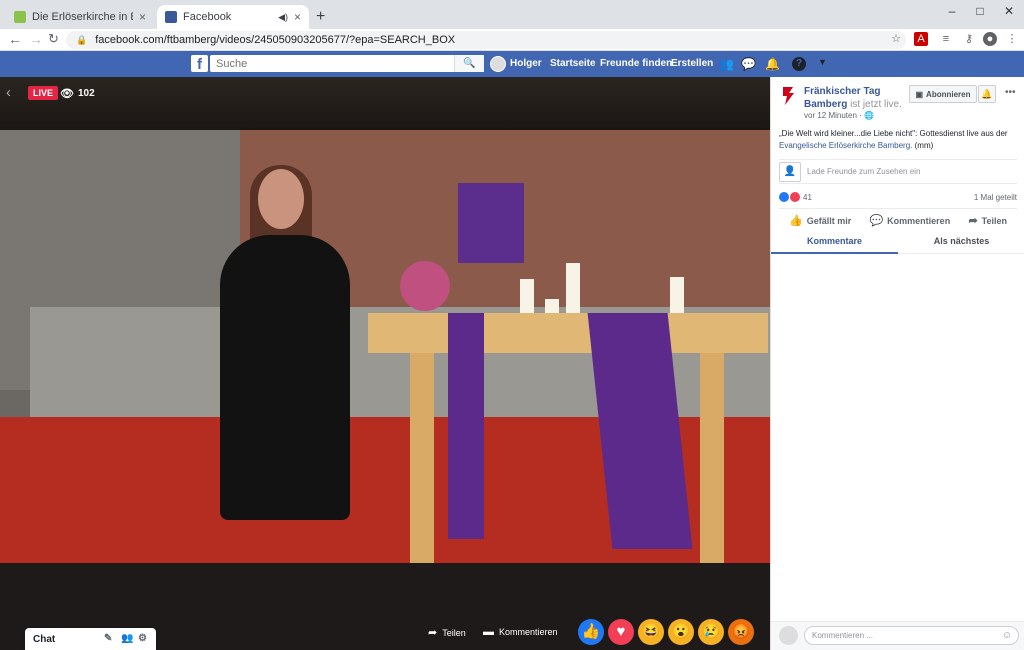  What do you see at coordinates (488, 632) in the screenshot?
I see `comment-bubble-icon: ▬` at bounding box center [488, 632].